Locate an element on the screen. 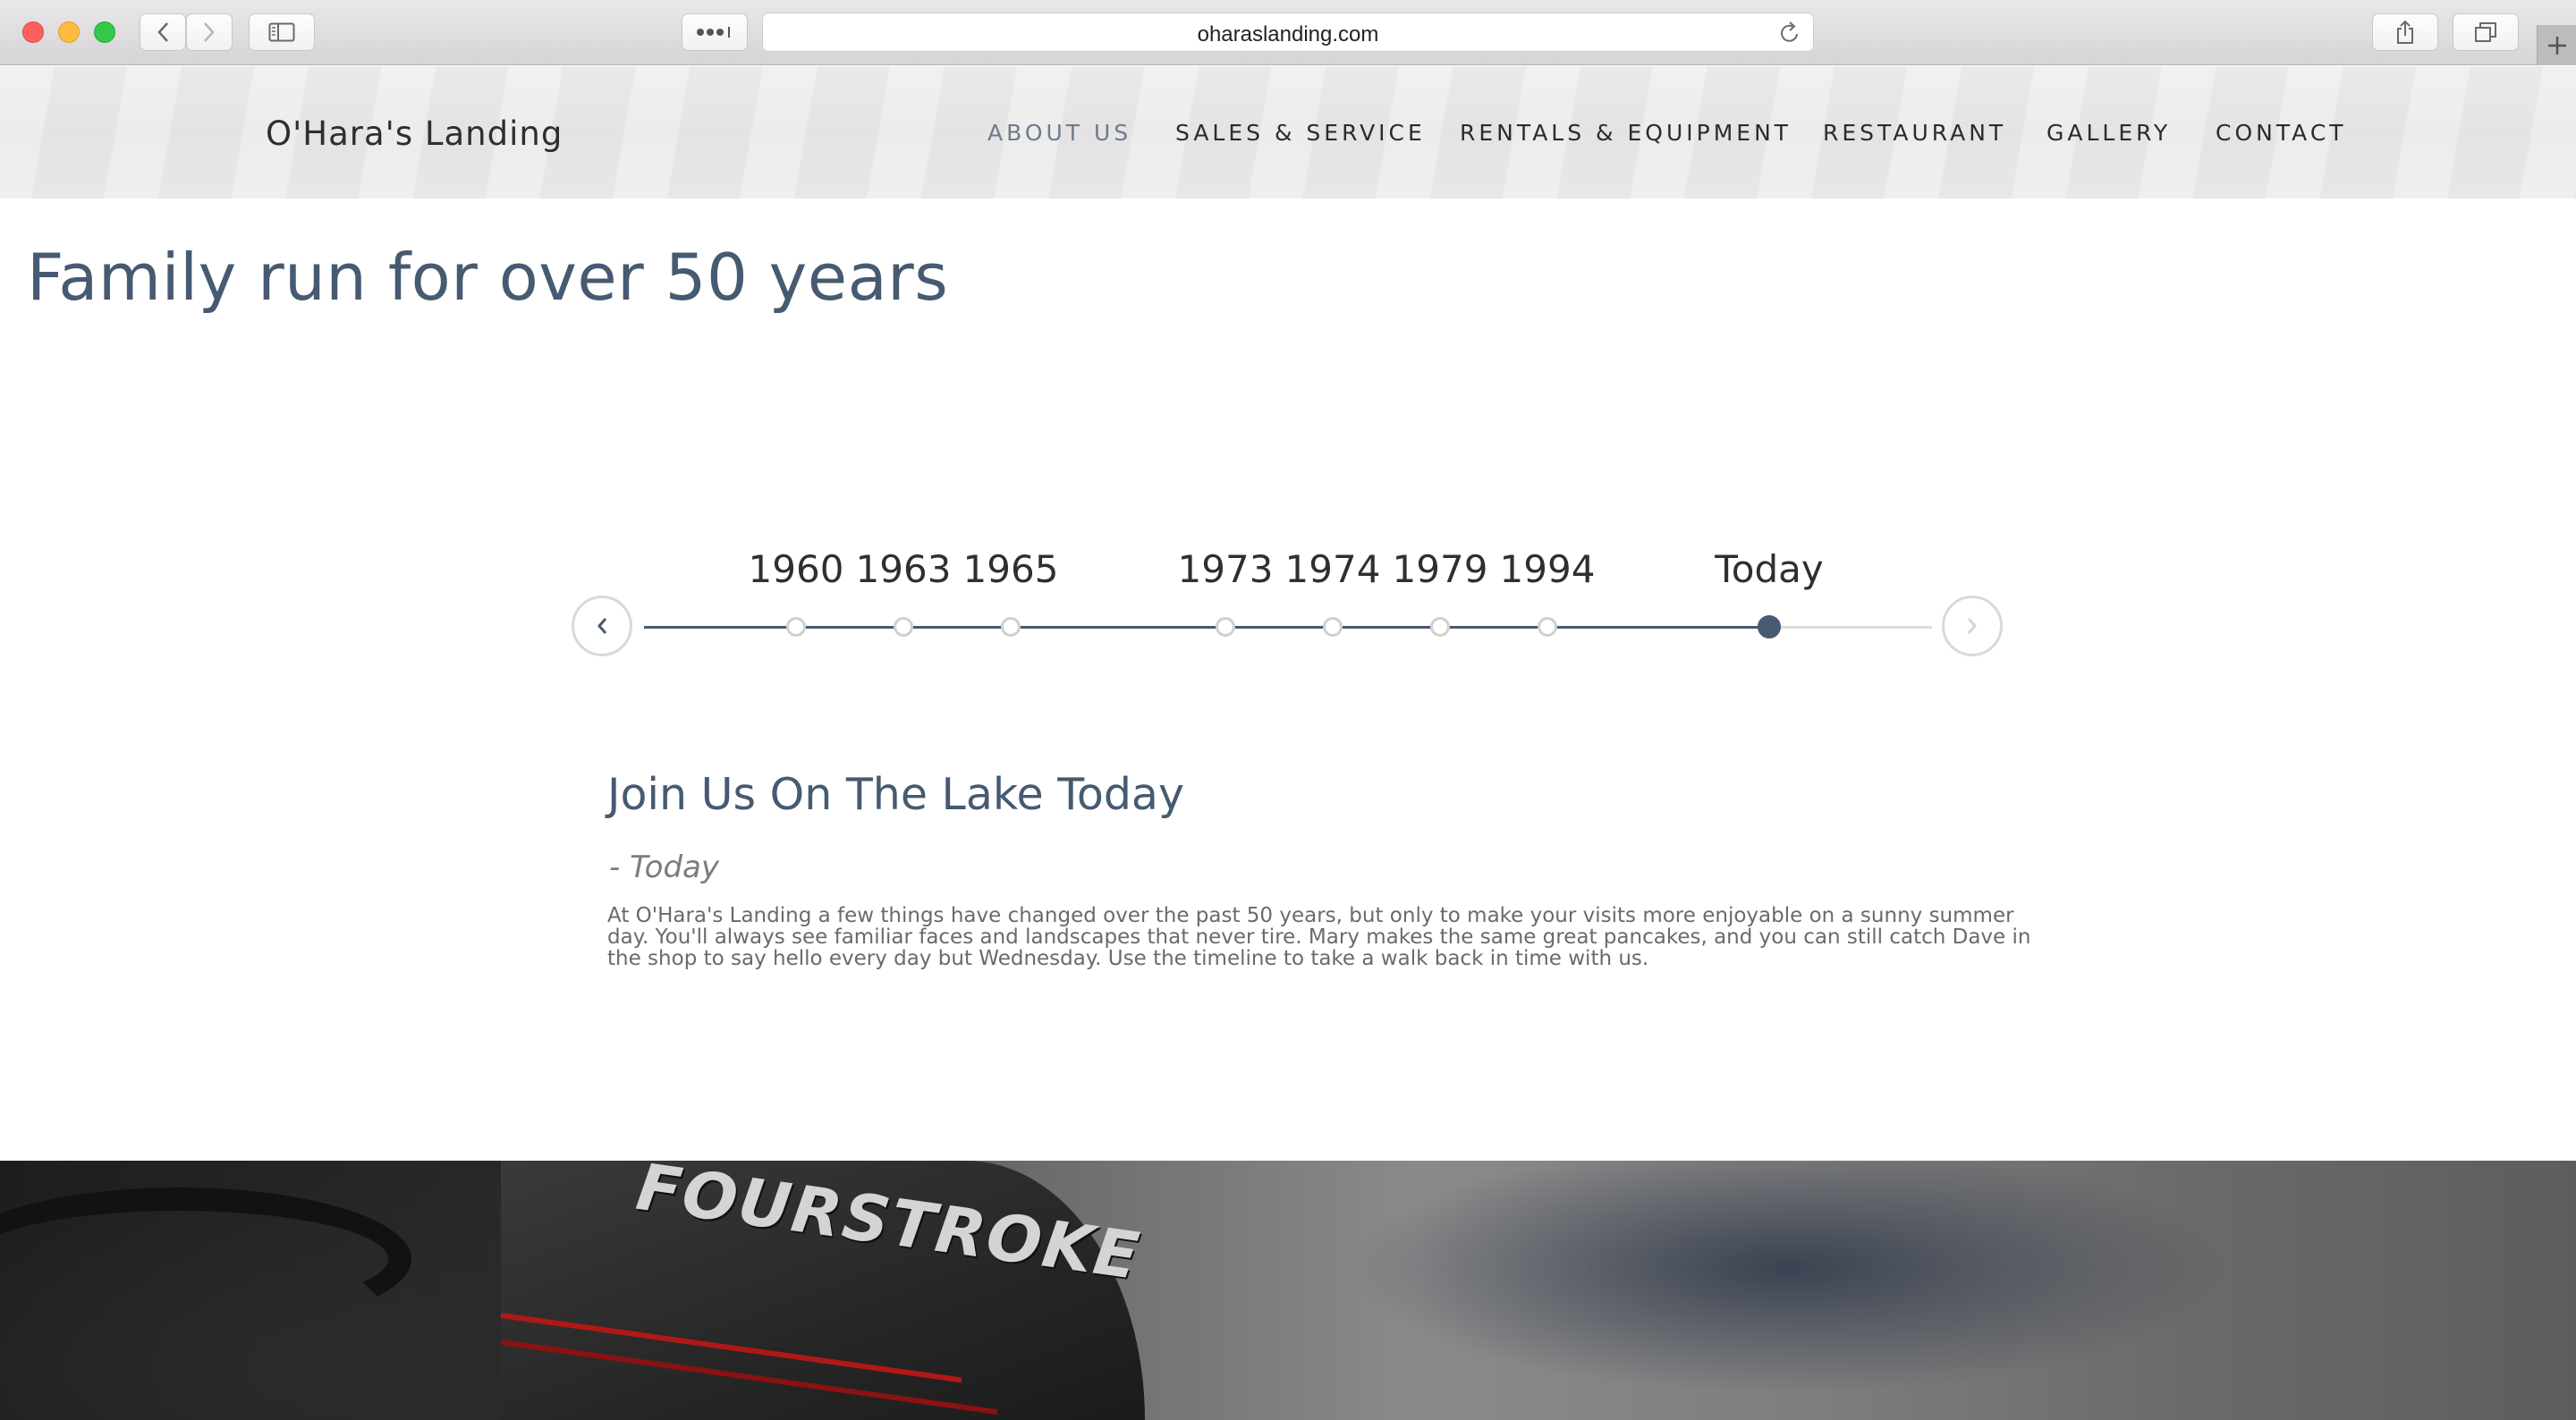 The height and width of the screenshot is (1420, 2576). plus-icon is located at coordinates (2556, 46).